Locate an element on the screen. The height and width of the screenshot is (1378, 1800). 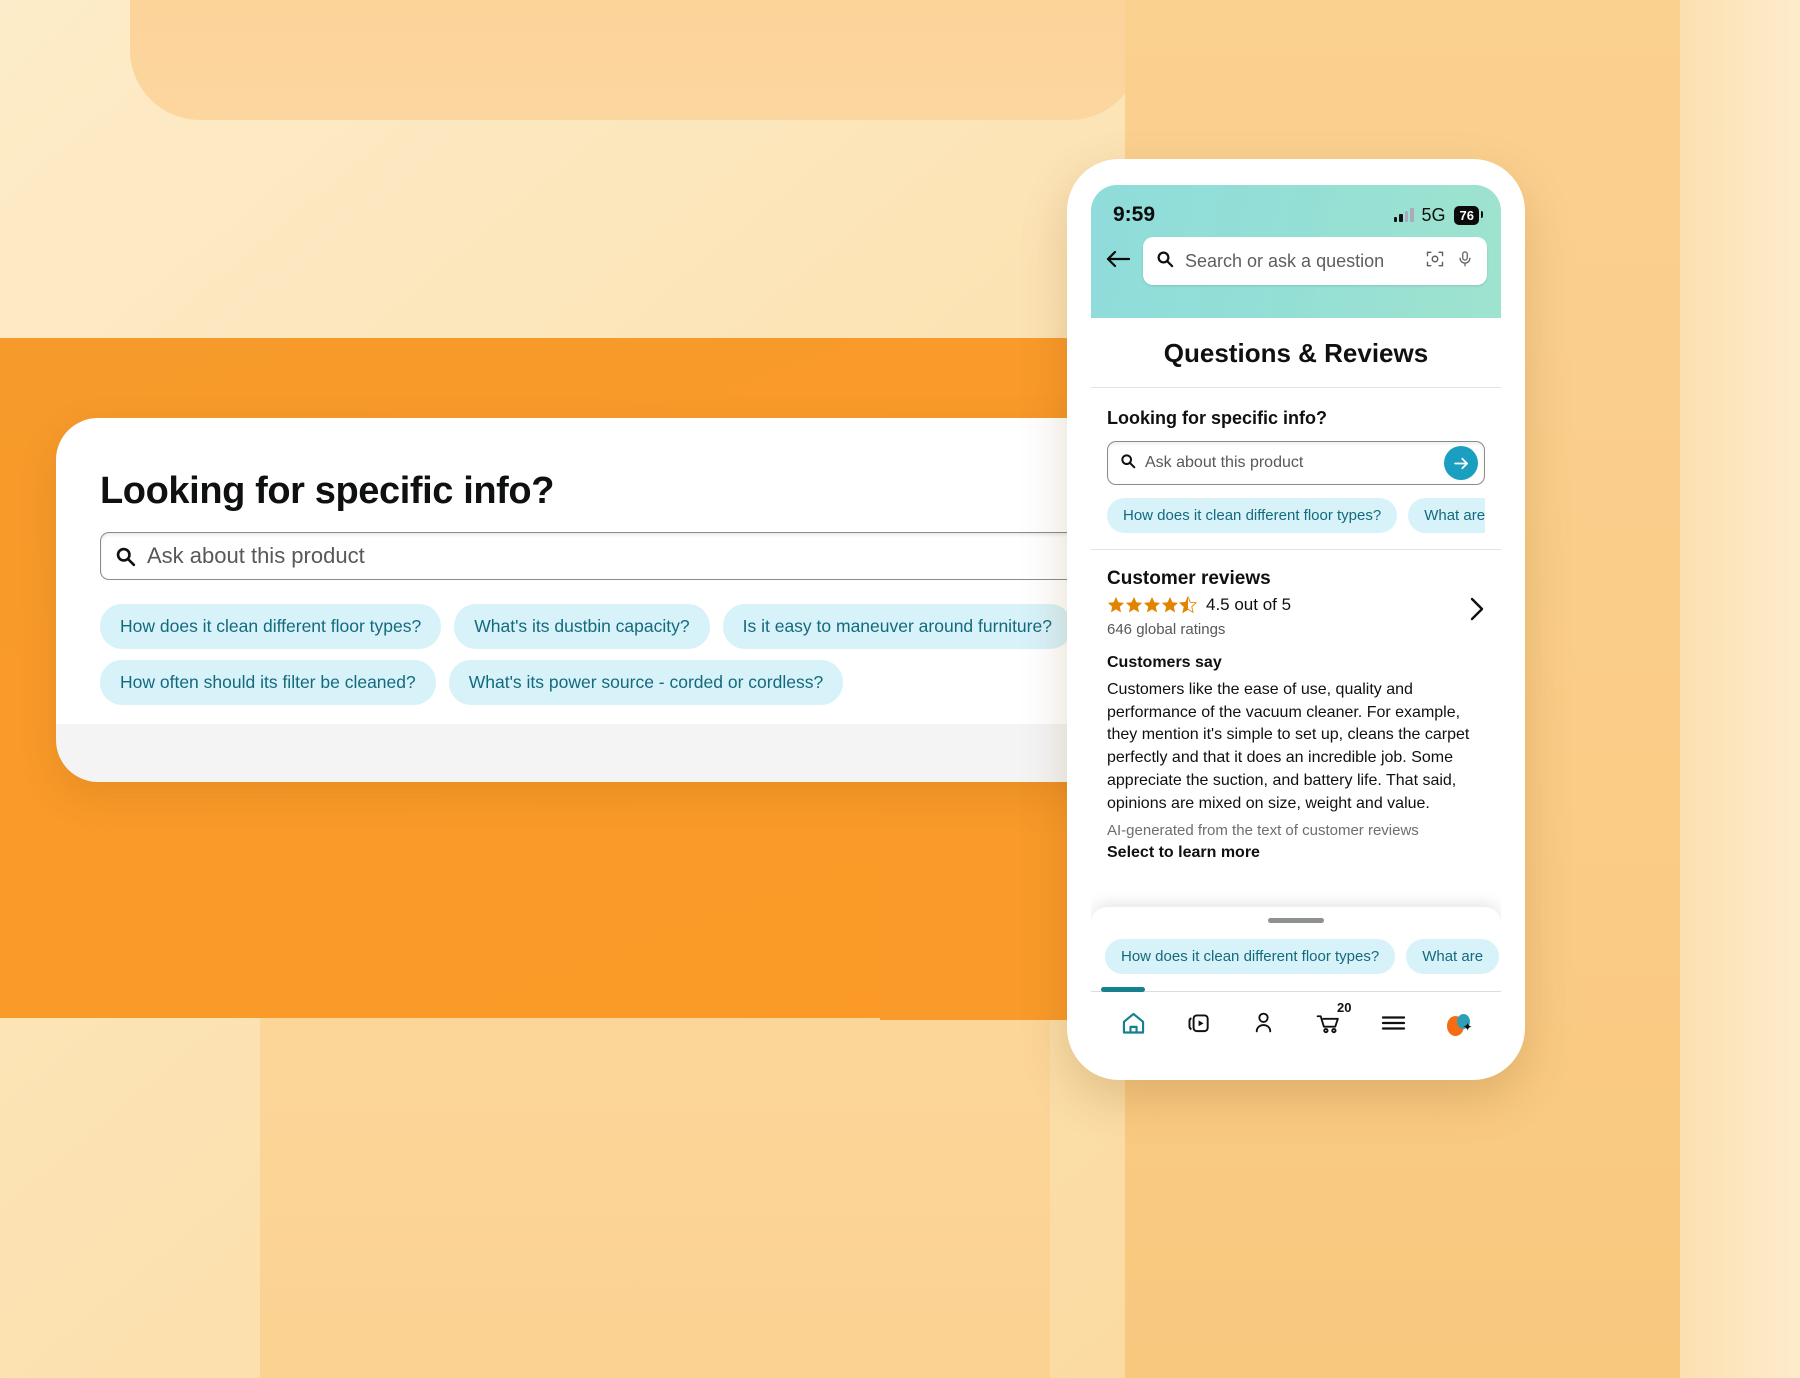
video-play-icon is located at coordinates (1199, 1025).